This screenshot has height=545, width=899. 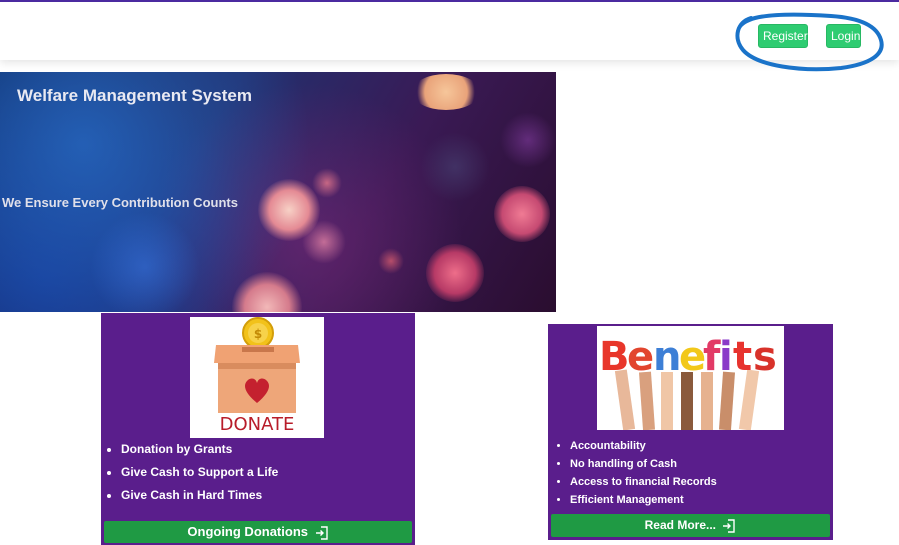 What do you see at coordinates (199, 449) in the screenshot?
I see `list-item: Donation by Grants` at bounding box center [199, 449].